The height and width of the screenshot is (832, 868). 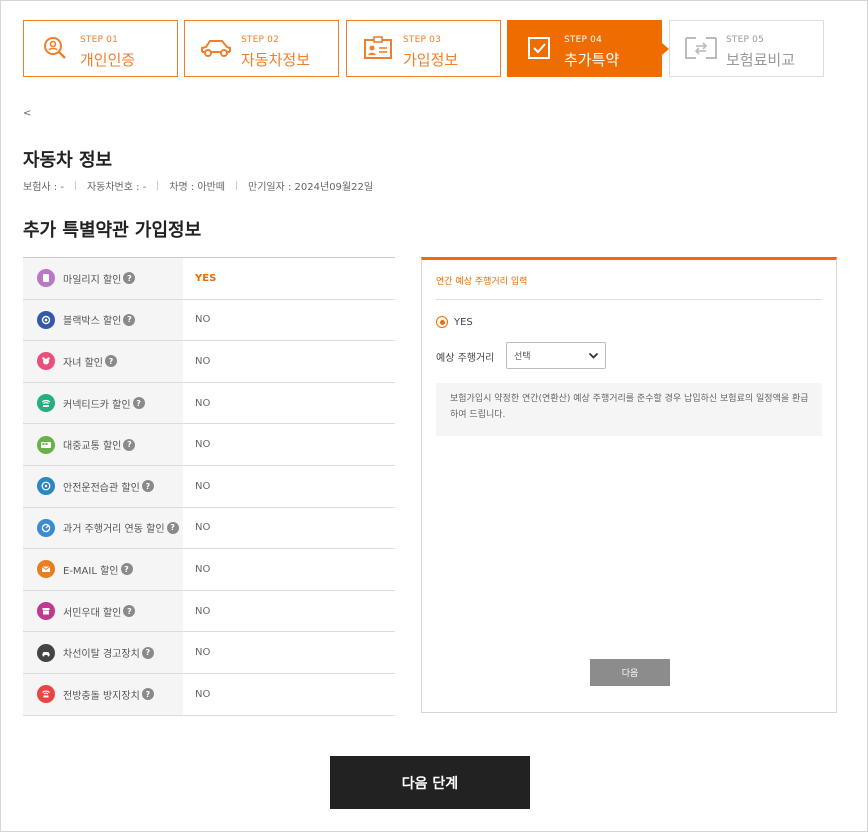 I want to click on option-label: E-MAIL 할인, so click(x=91, y=571).